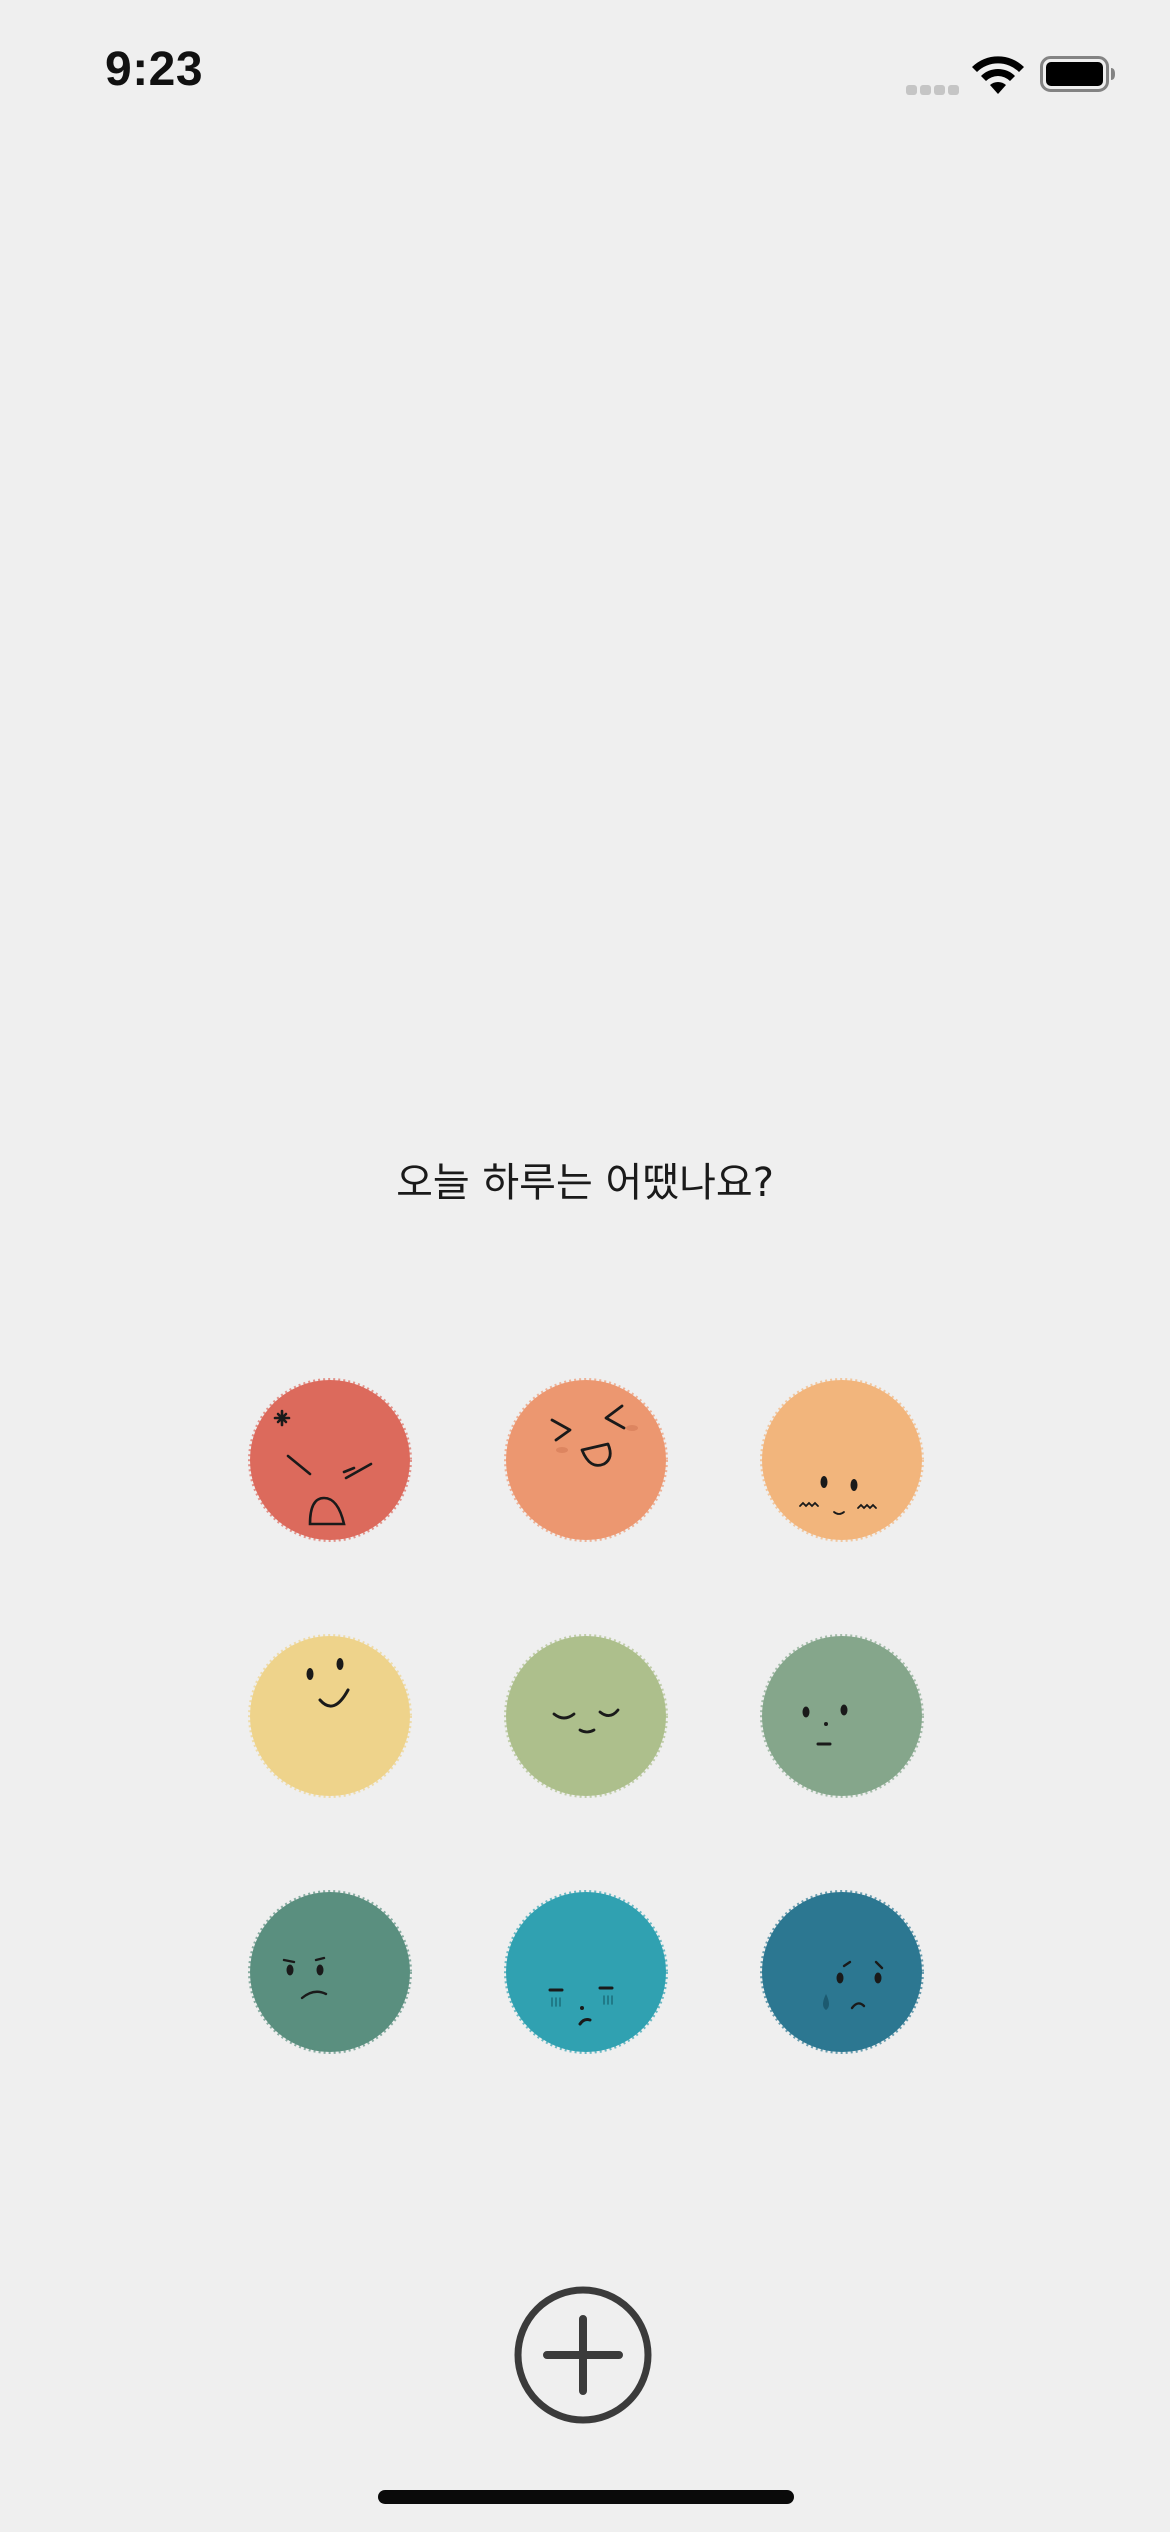 The image size is (1170, 2532). I want to click on mood-sad-button, so click(842, 1972).